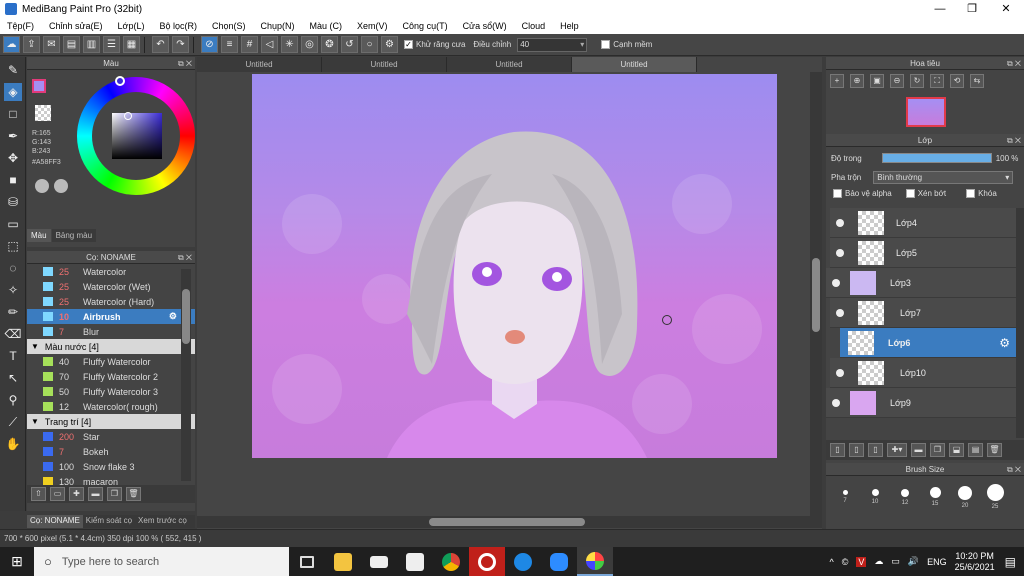  I want to click on clock: 10:20 PM 25/6/2021, so click(975, 562).